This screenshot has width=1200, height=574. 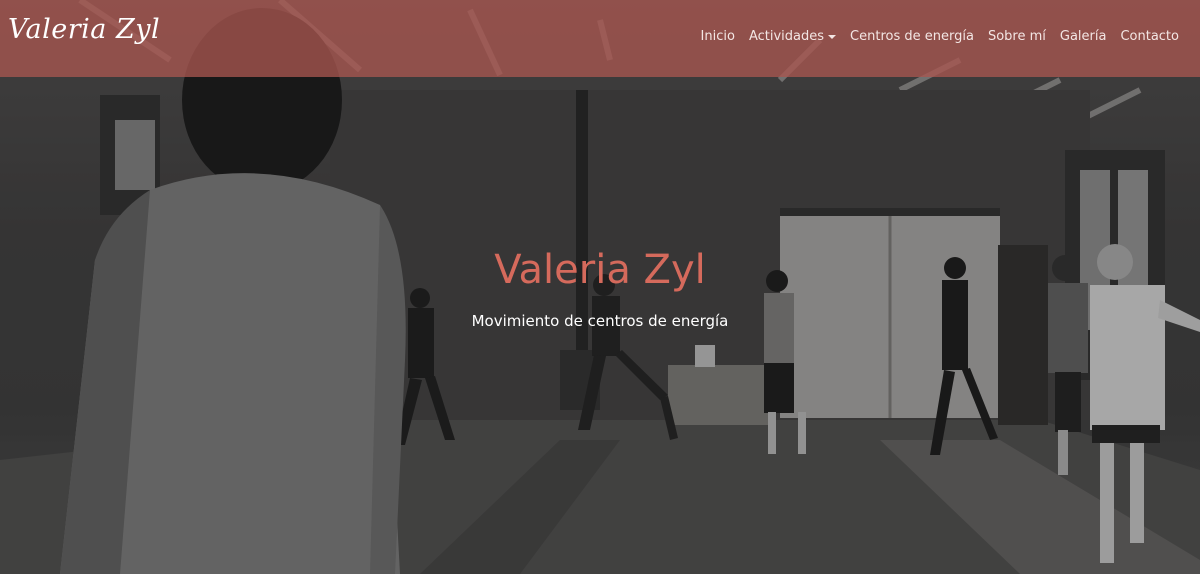 What do you see at coordinates (786, 36) in the screenshot?
I see `nav-item-label: Actividades` at bounding box center [786, 36].